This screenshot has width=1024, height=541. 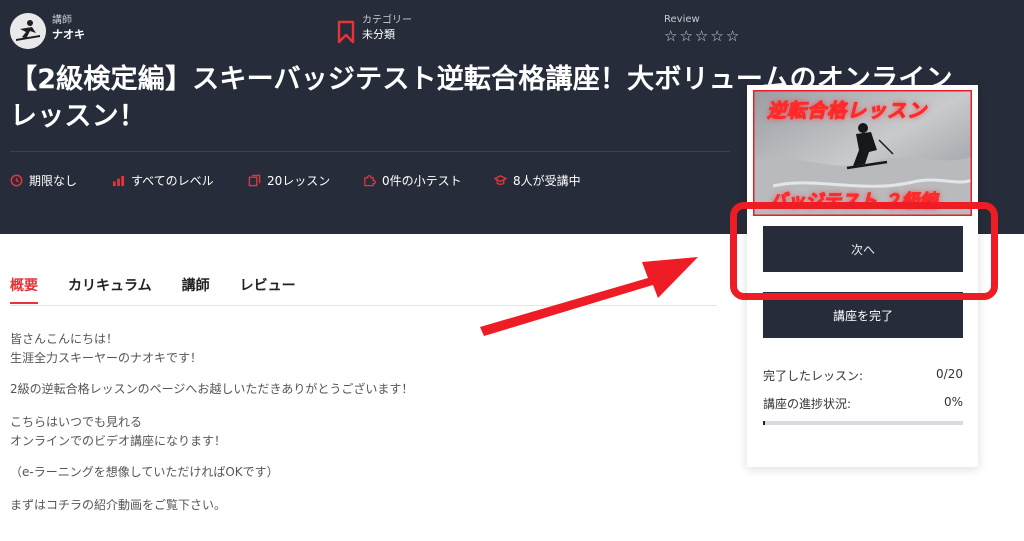 I want to click on avatar, so click(x=28, y=31).